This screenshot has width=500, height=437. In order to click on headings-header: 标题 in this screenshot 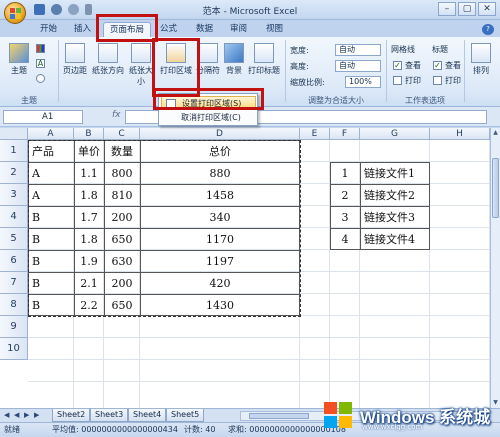, I will do `click(440, 49)`.